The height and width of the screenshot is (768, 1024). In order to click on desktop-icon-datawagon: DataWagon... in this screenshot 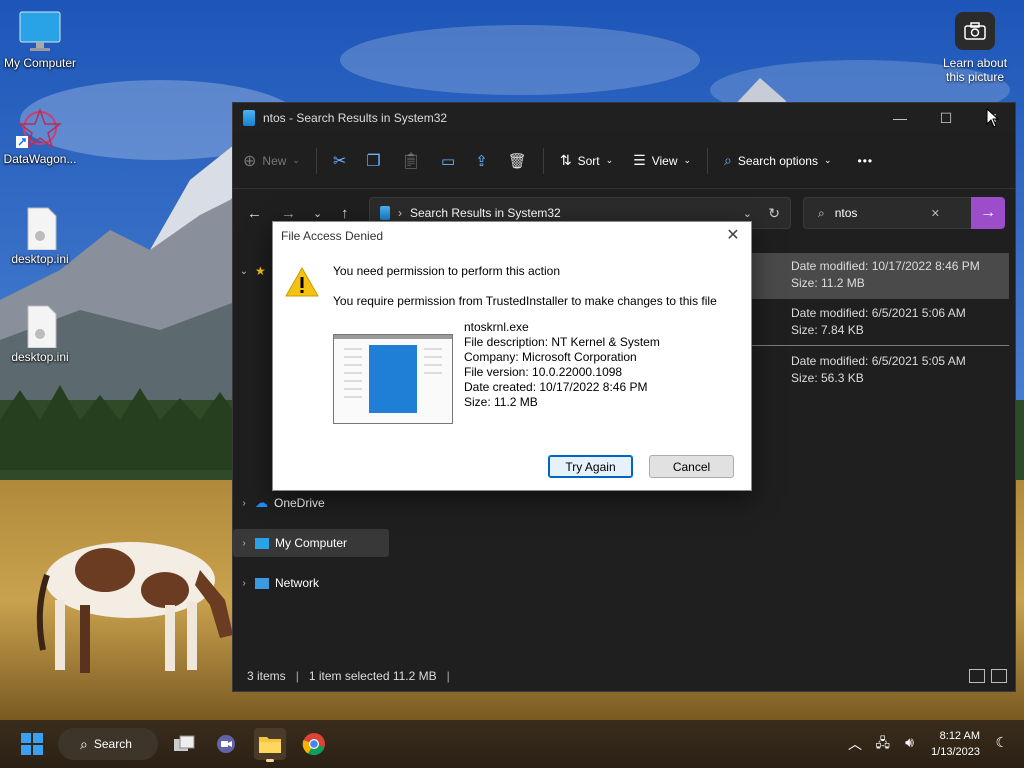, I will do `click(40, 136)`.